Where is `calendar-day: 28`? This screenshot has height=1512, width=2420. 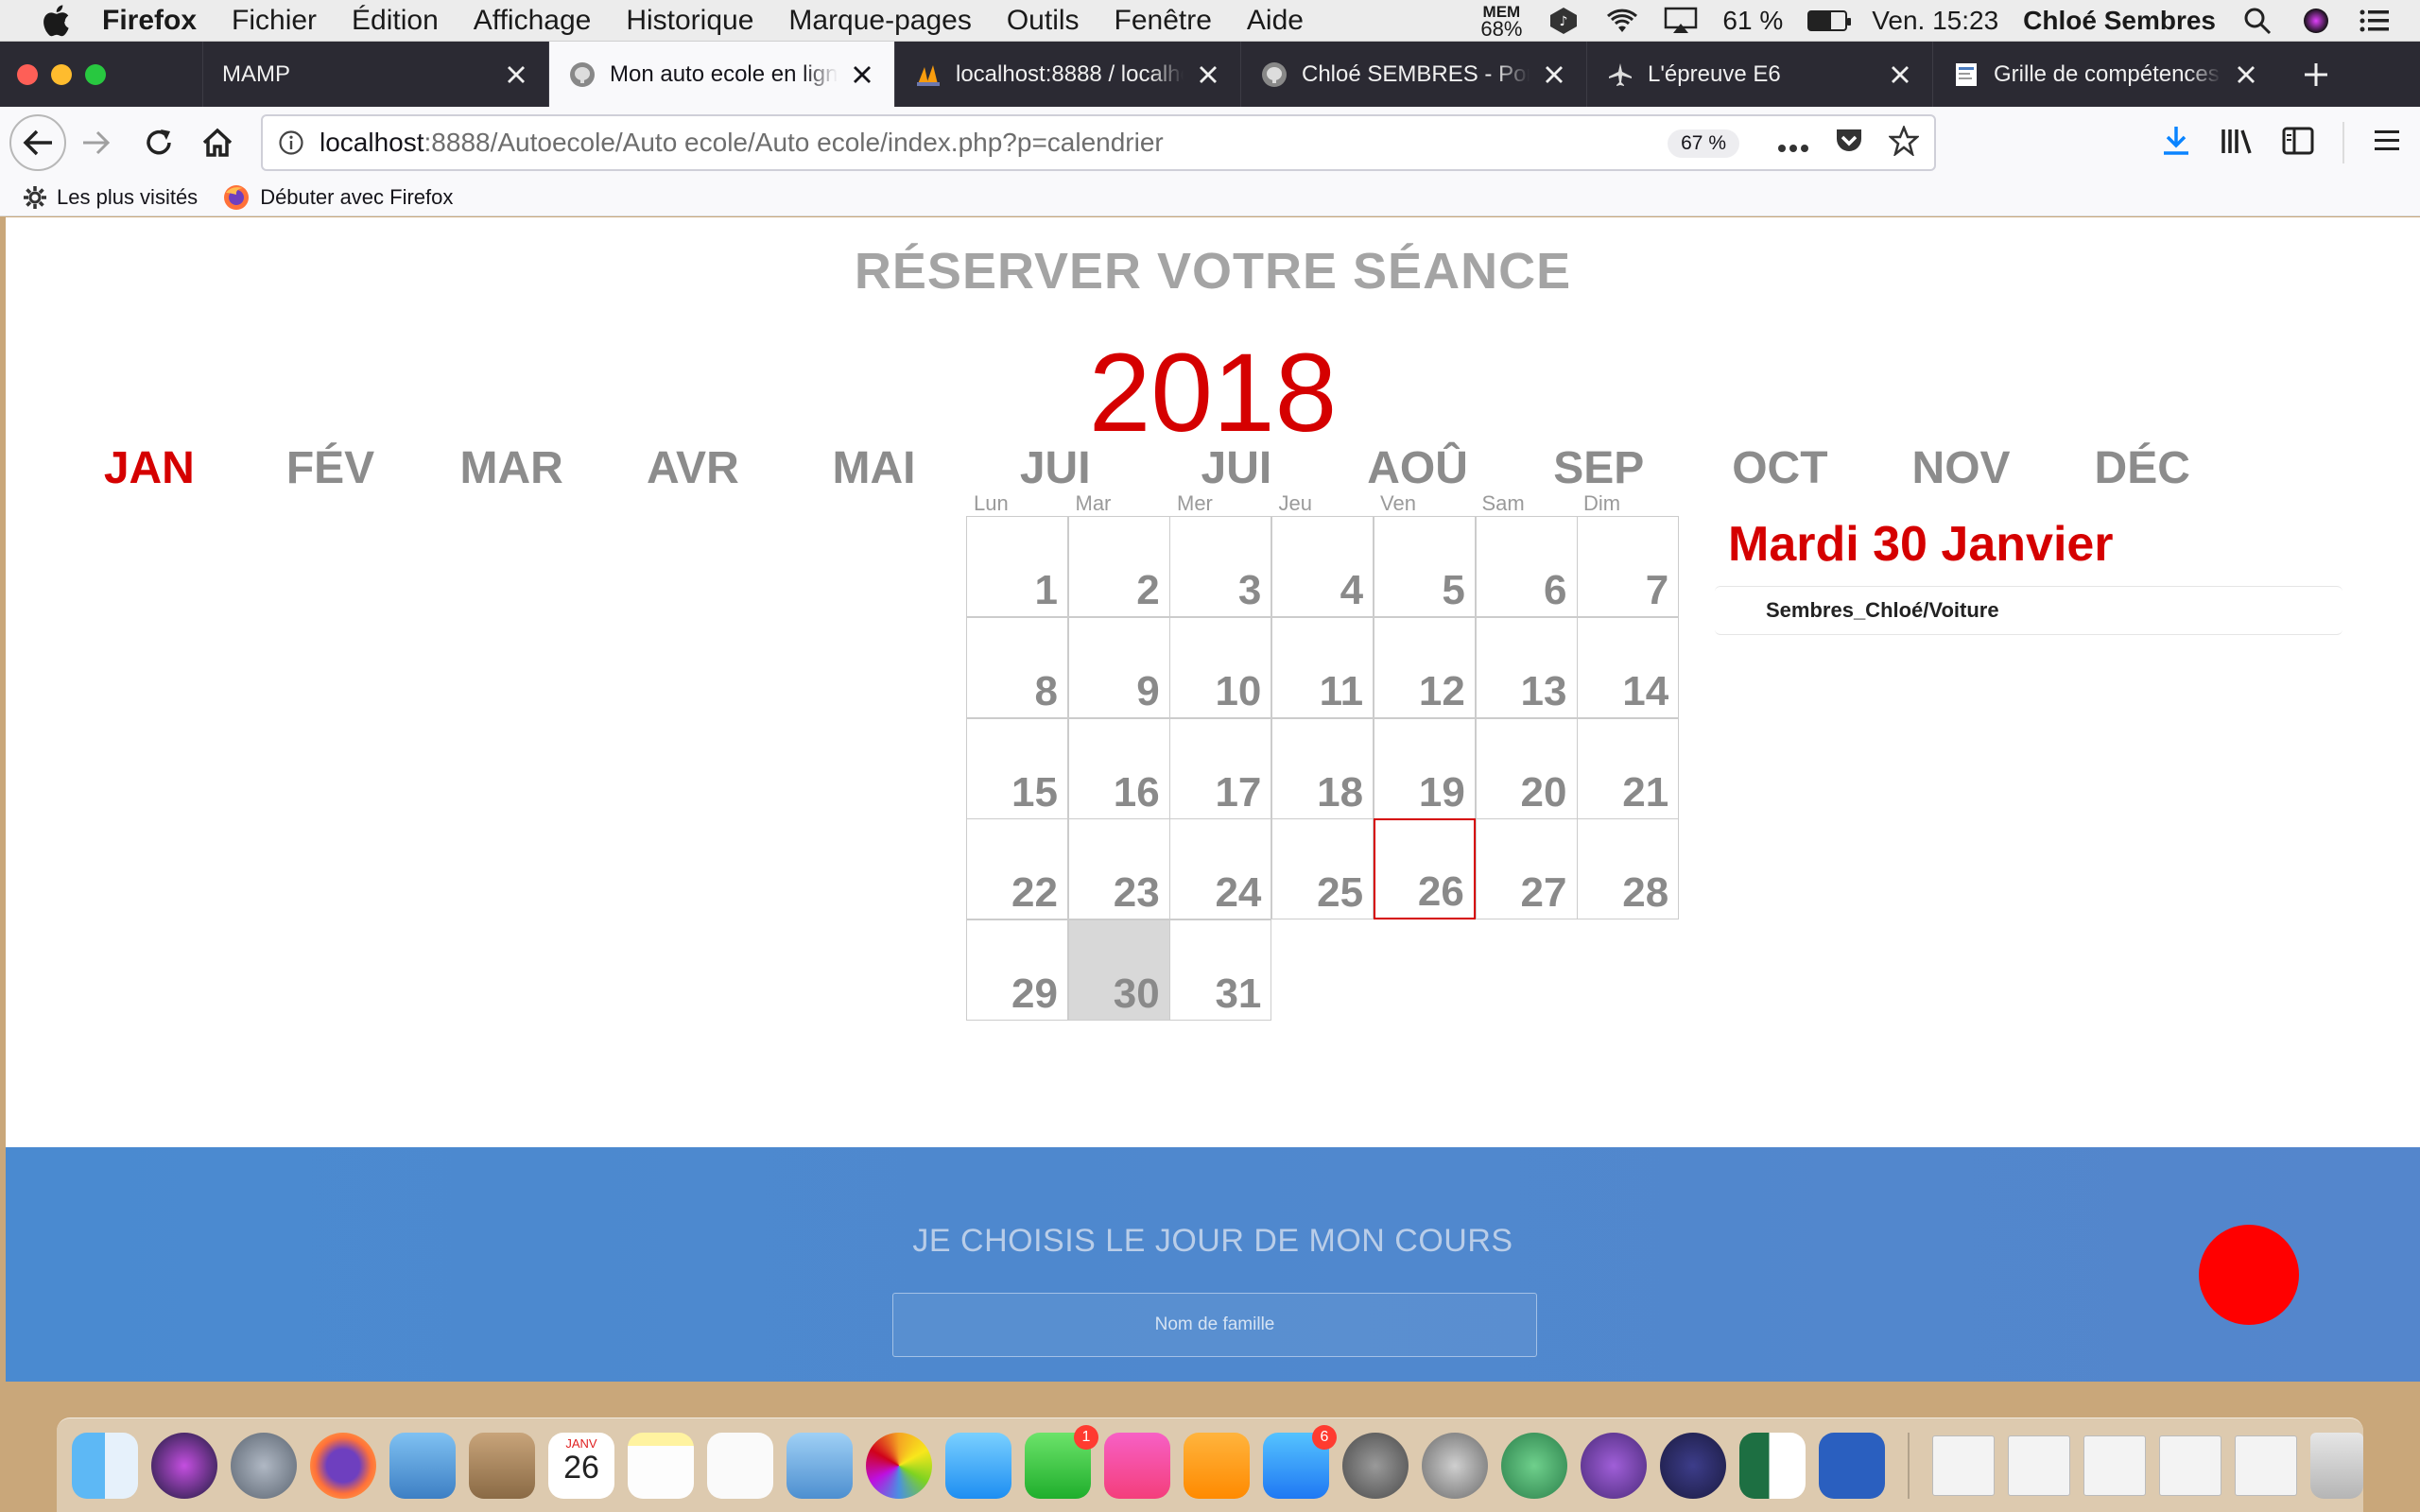
calendar-day: 28 is located at coordinates (1629, 869).